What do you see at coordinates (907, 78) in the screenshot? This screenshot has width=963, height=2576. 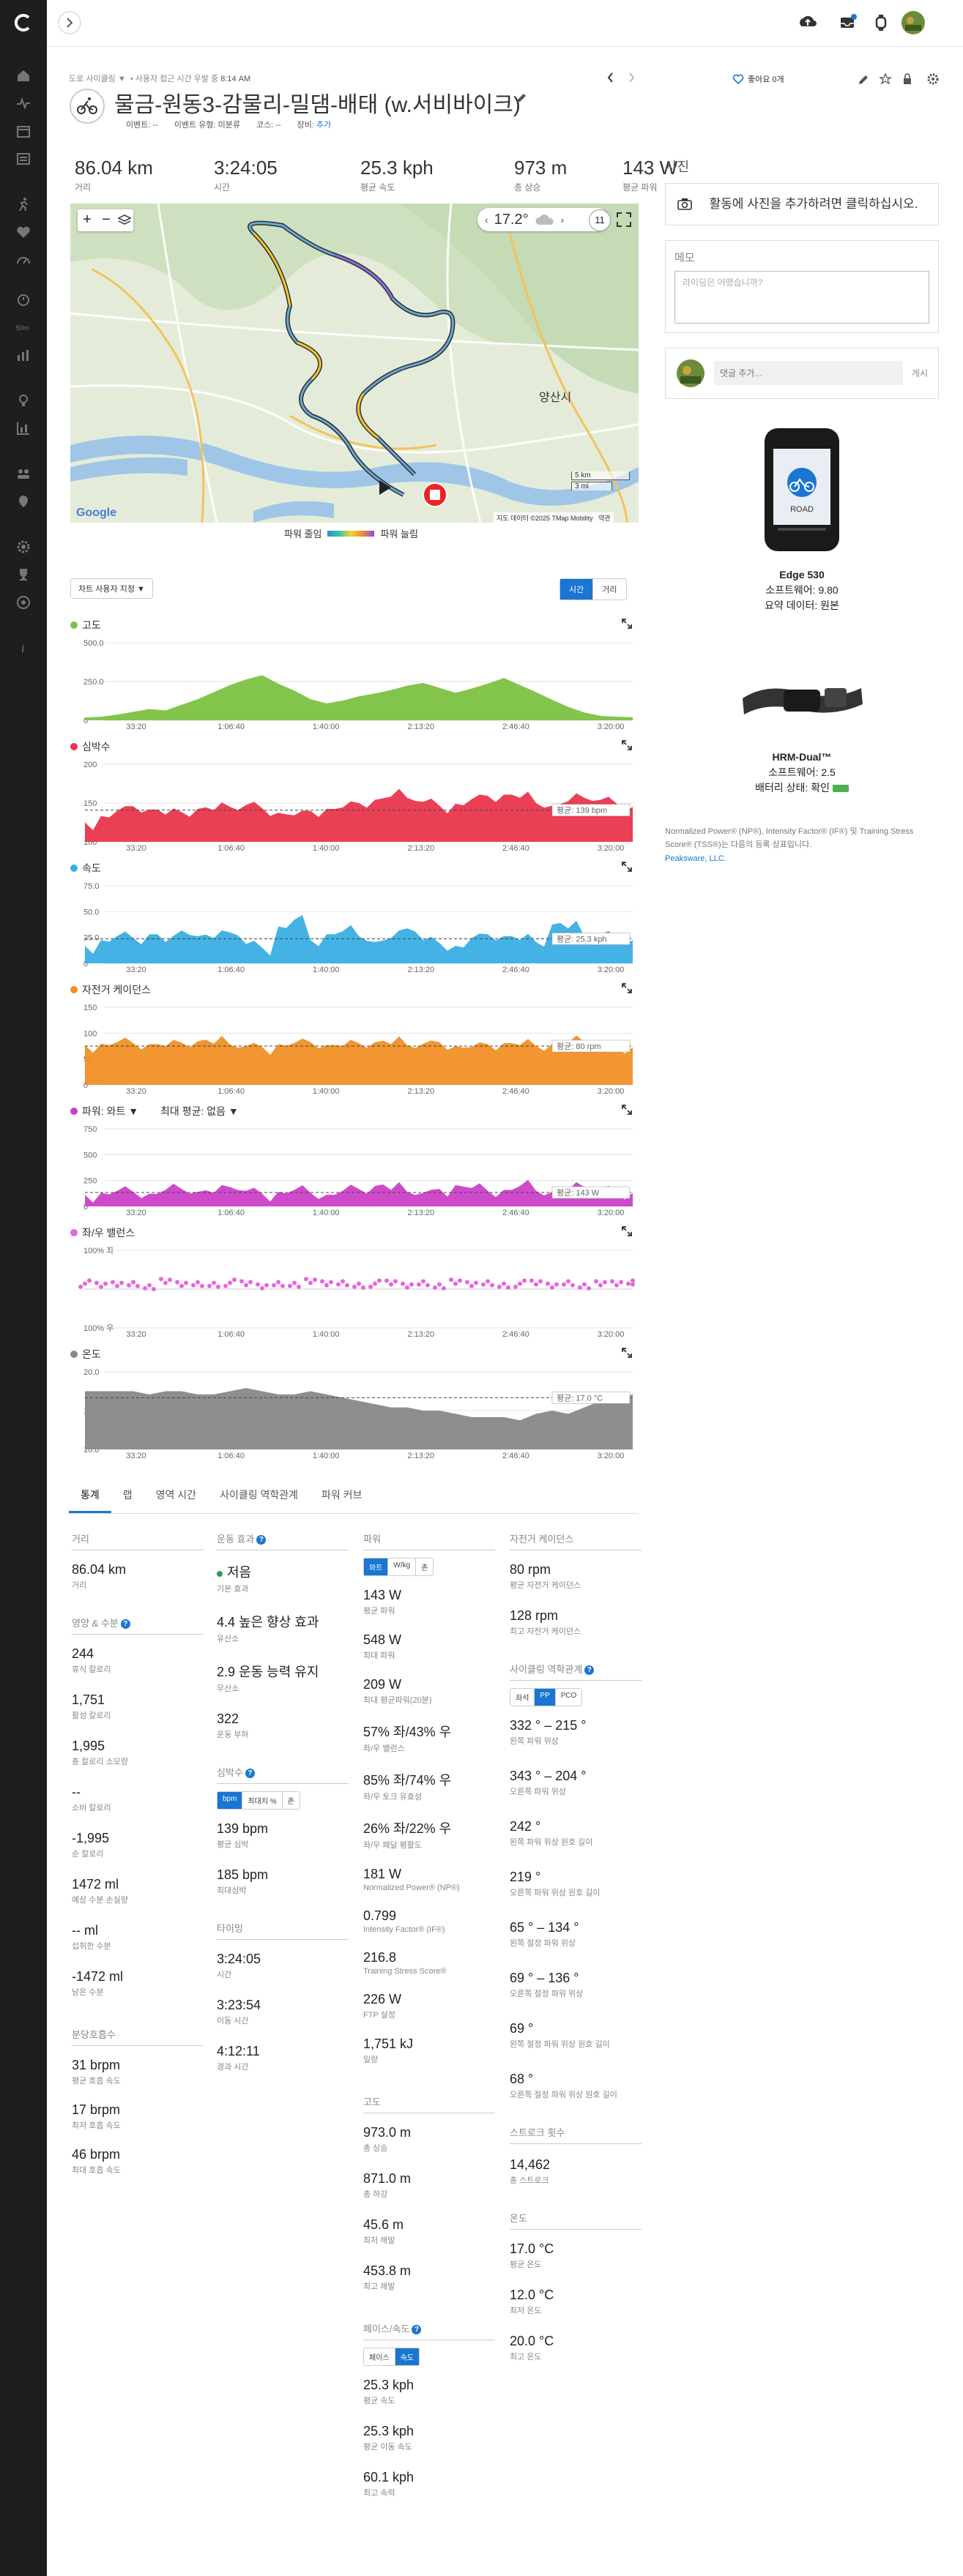 I see `lock-icon` at bounding box center [907, 78].